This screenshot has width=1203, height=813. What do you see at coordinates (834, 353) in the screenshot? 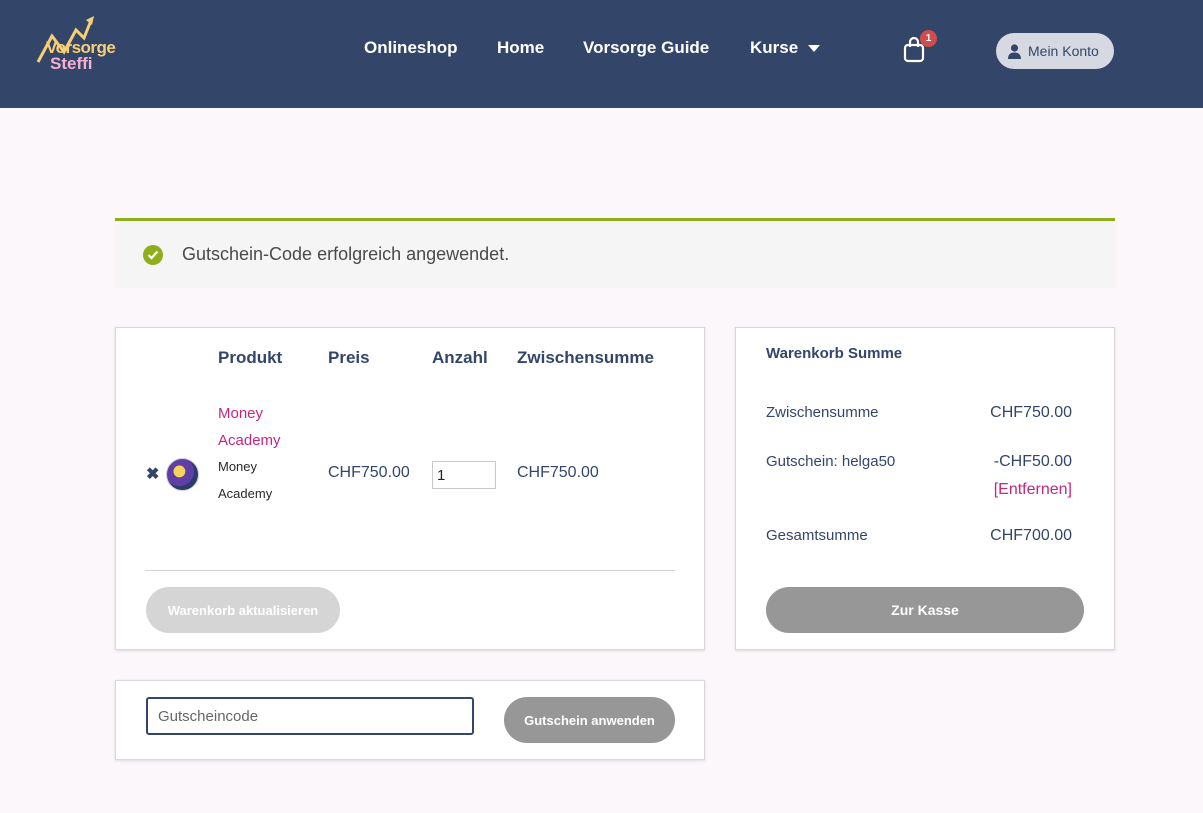
I see `totals-title: Warenkorb Summe` at bounding box center [834, 353].